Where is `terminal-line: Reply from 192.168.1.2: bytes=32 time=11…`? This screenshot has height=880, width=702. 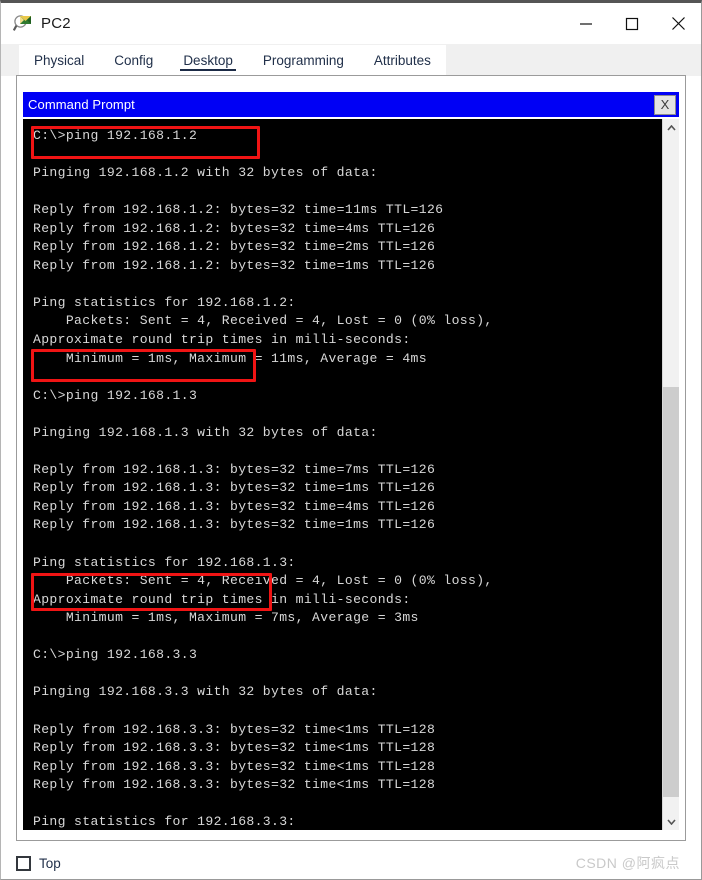
terminal-line: Reply from 192.168.1.2: bytes=32 time=11… is located at coordinates (238, 210).